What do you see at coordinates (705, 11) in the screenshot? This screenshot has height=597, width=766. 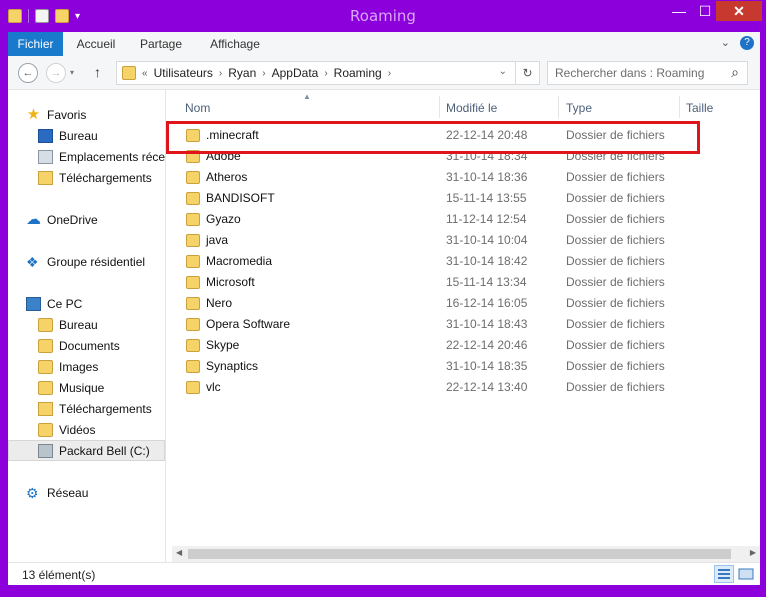 I see `maximize-button: ☐` at bounding box center [705, 11].